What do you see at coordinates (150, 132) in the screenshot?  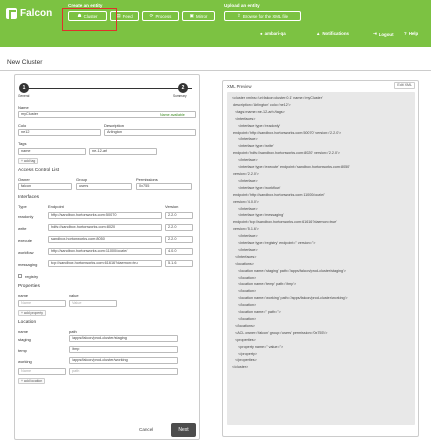 I see `description-field: Arlington` at bounding box center [150, 132].